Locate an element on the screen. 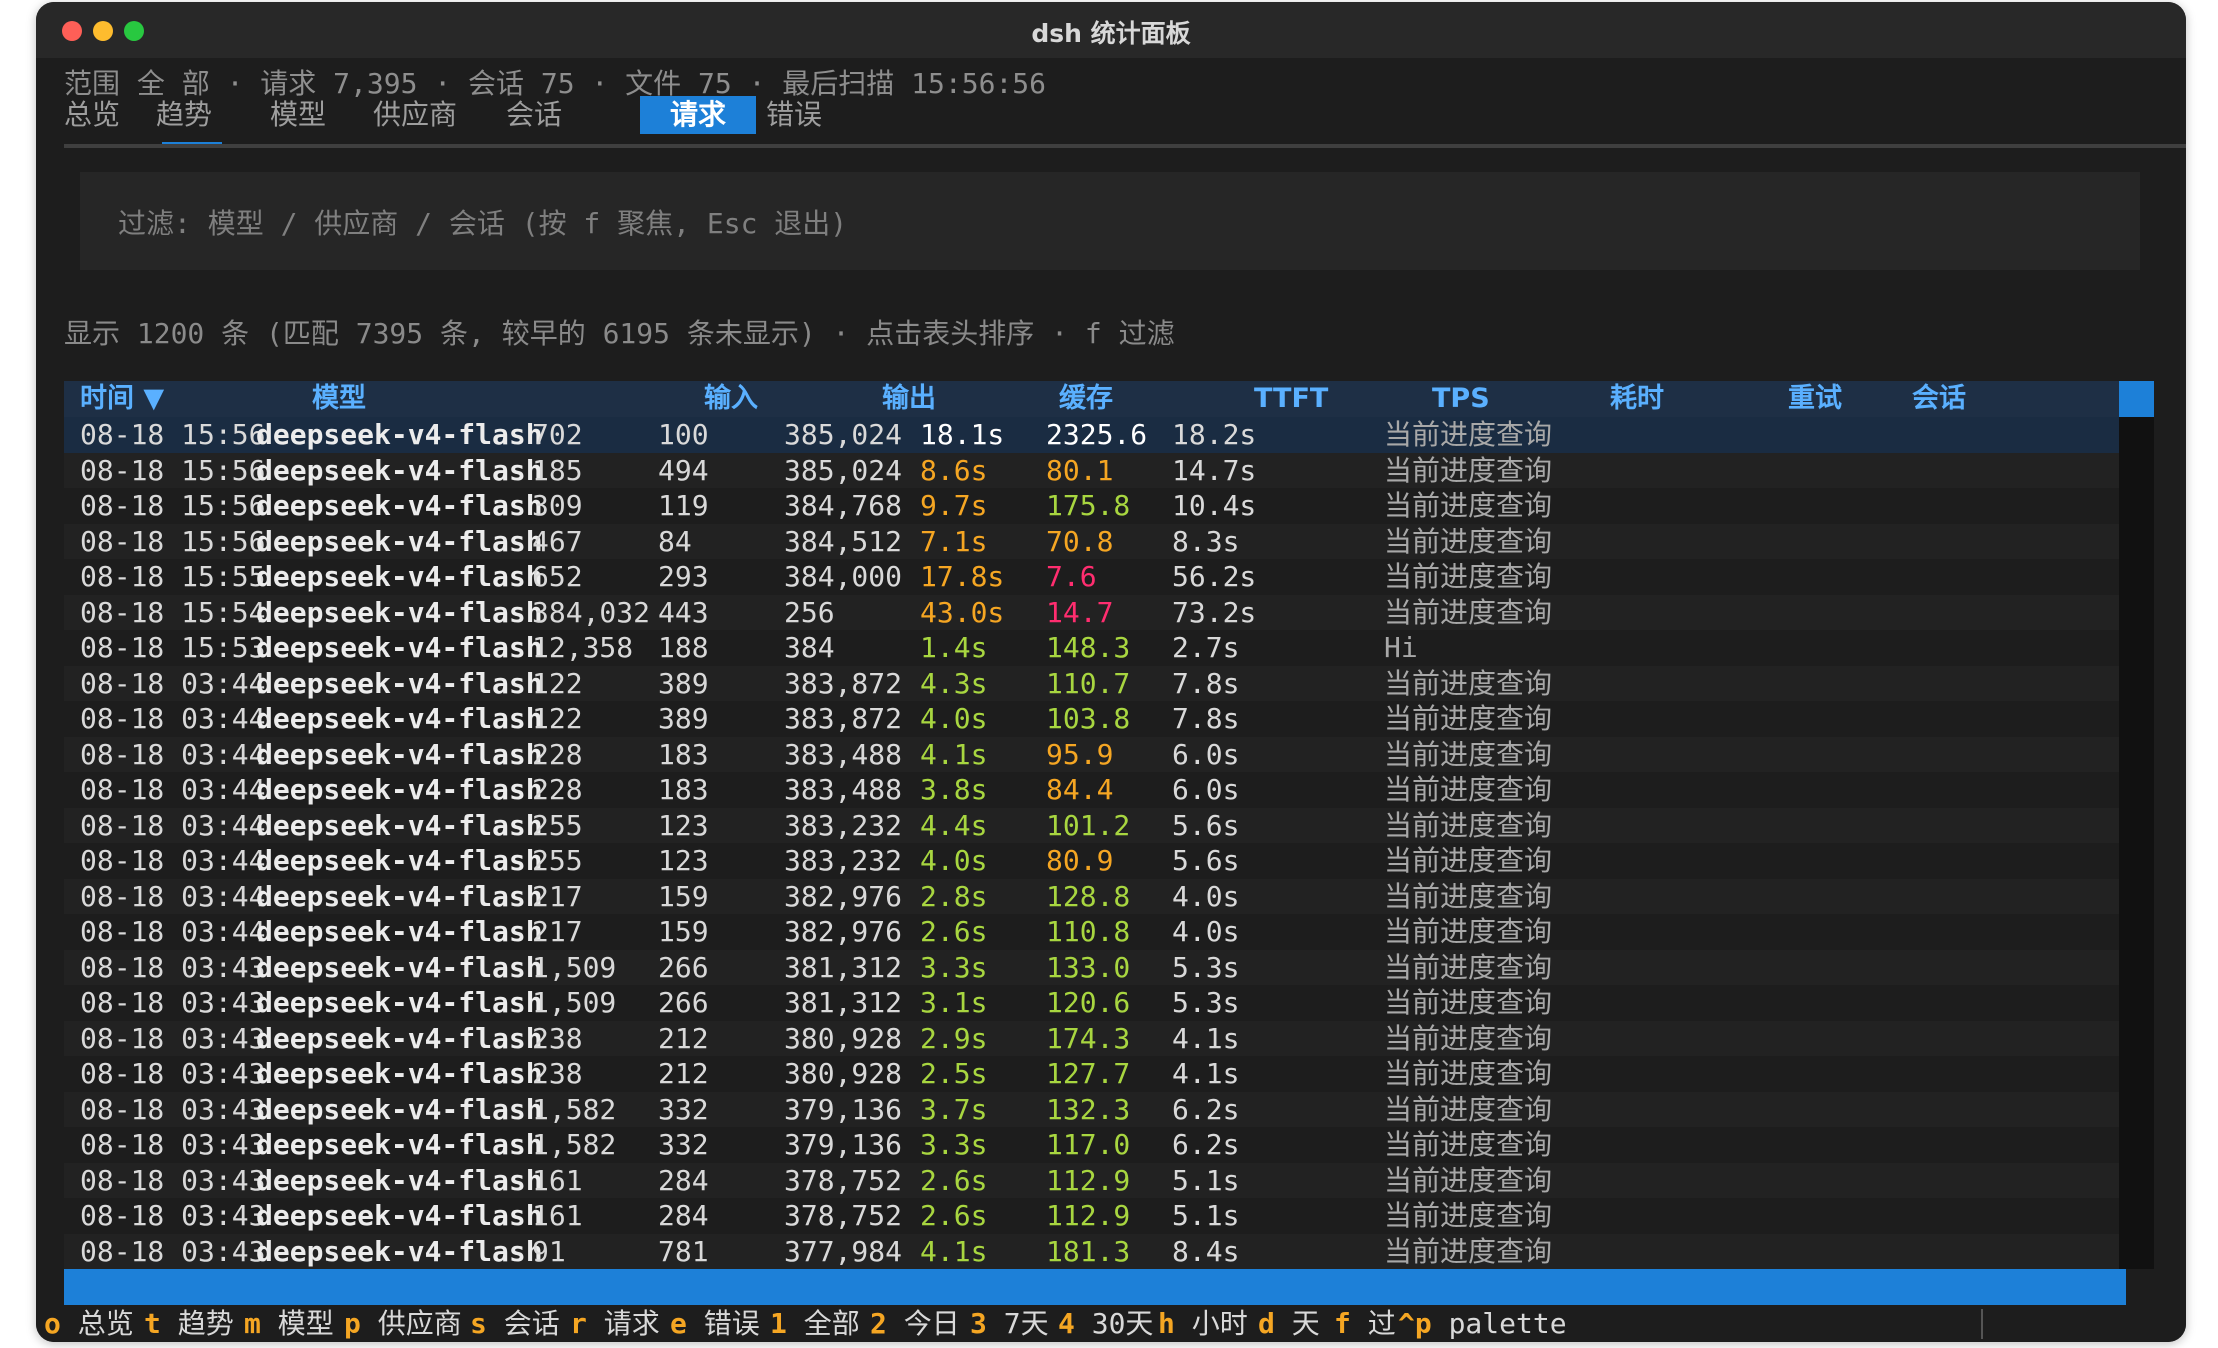 The height and width of the screenshot is (1348, 2218). cell-ttft: 4.0s is located at coordinates (954, 860).